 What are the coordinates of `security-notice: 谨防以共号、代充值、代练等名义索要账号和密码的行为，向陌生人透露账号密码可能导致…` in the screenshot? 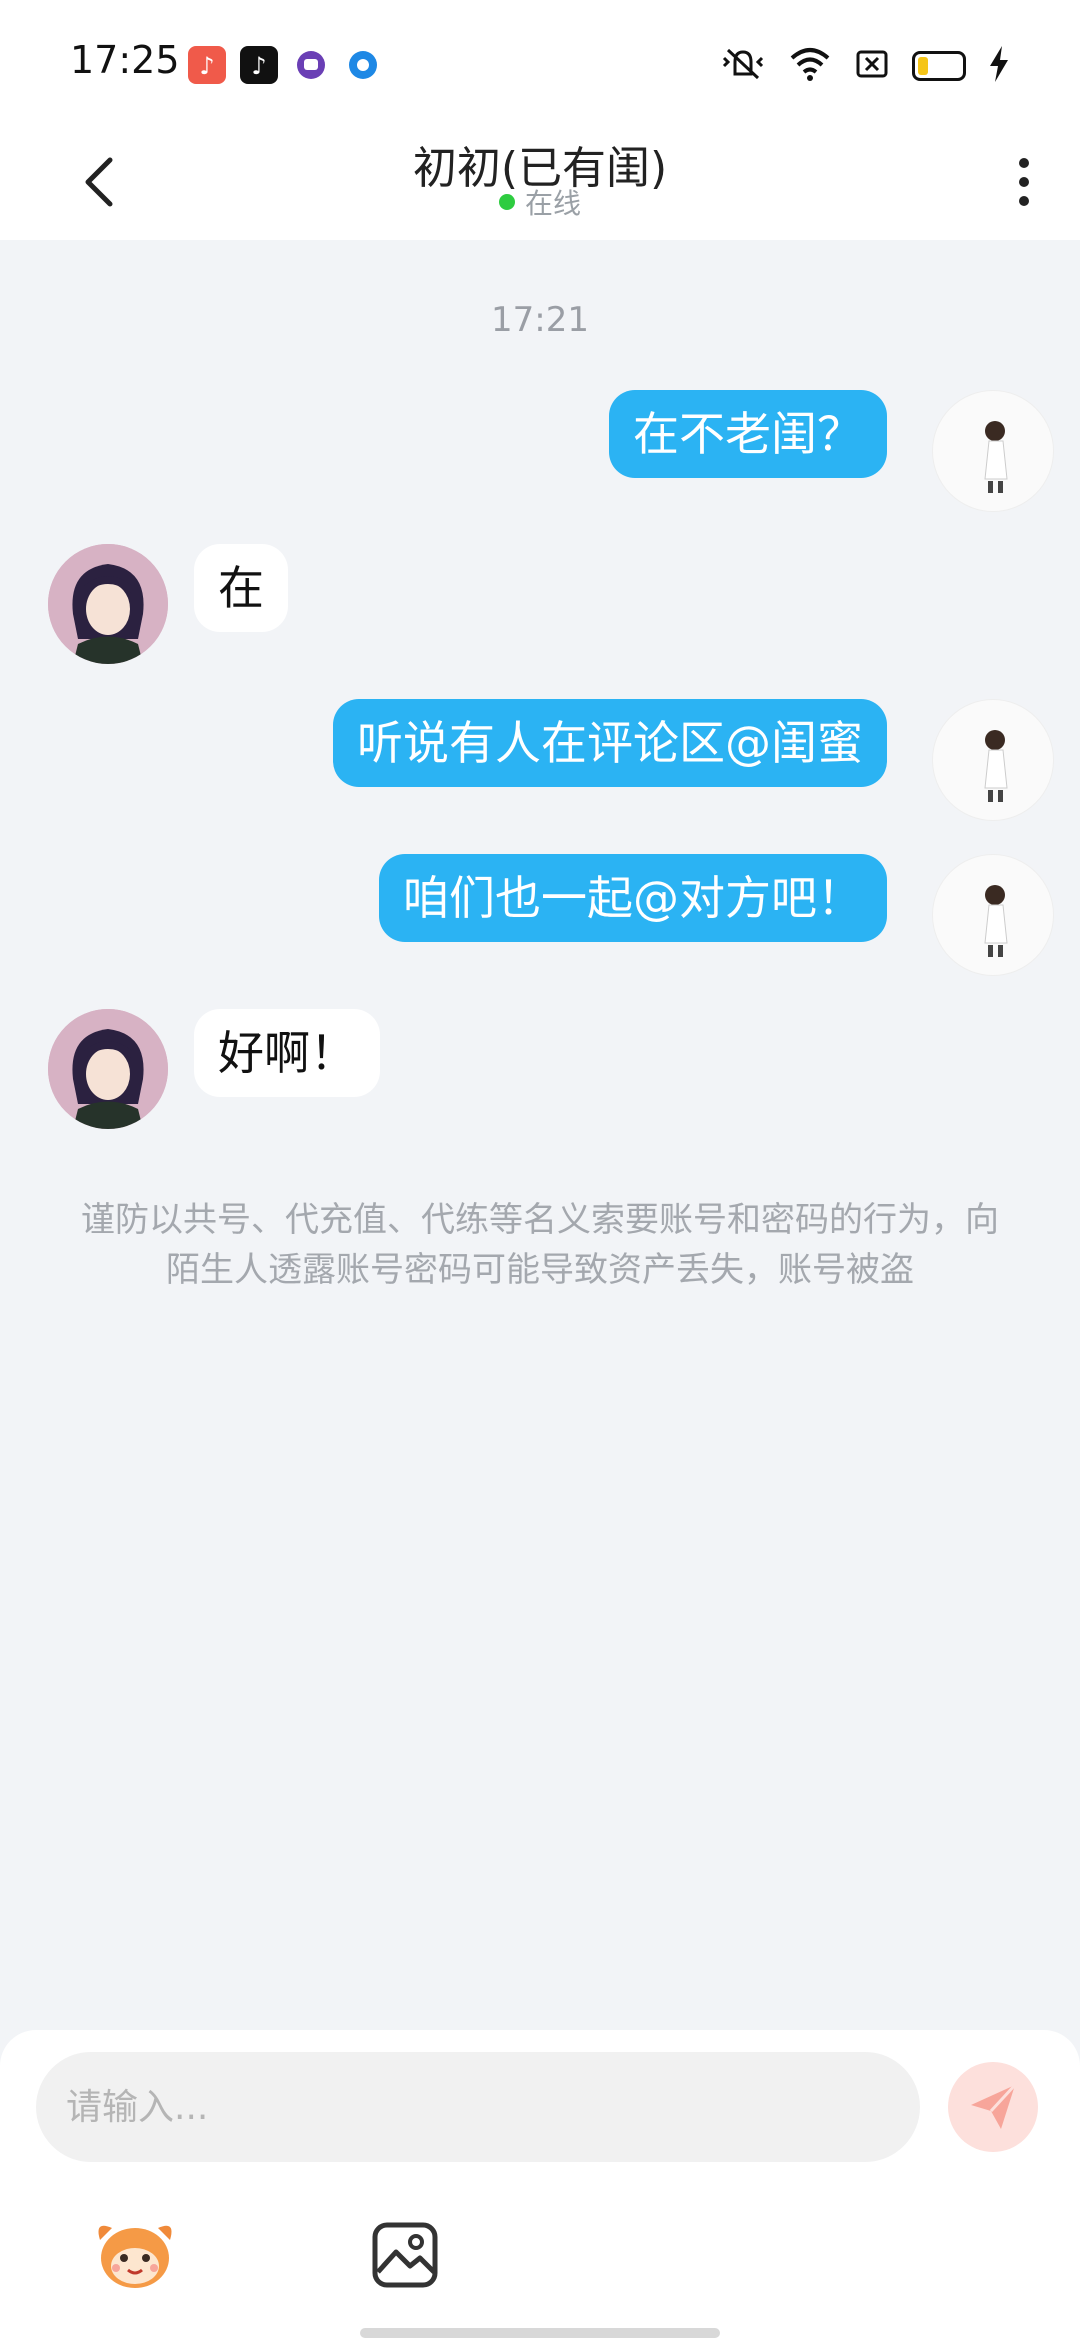 It's located at (540, 1245).